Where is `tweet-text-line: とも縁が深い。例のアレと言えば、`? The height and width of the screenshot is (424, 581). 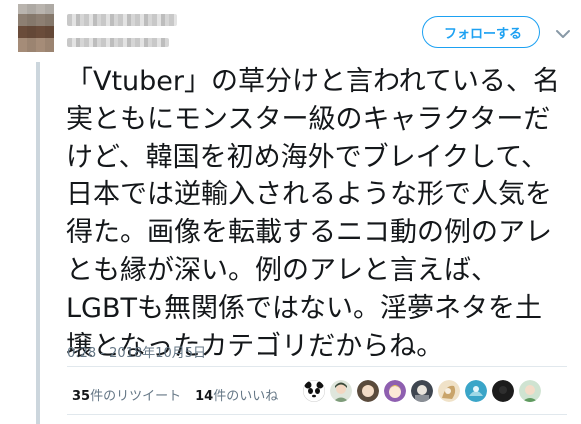
tweet-text-line: とも縁が深い。例のアレと言えば、 is located at coordinates (282, 270).